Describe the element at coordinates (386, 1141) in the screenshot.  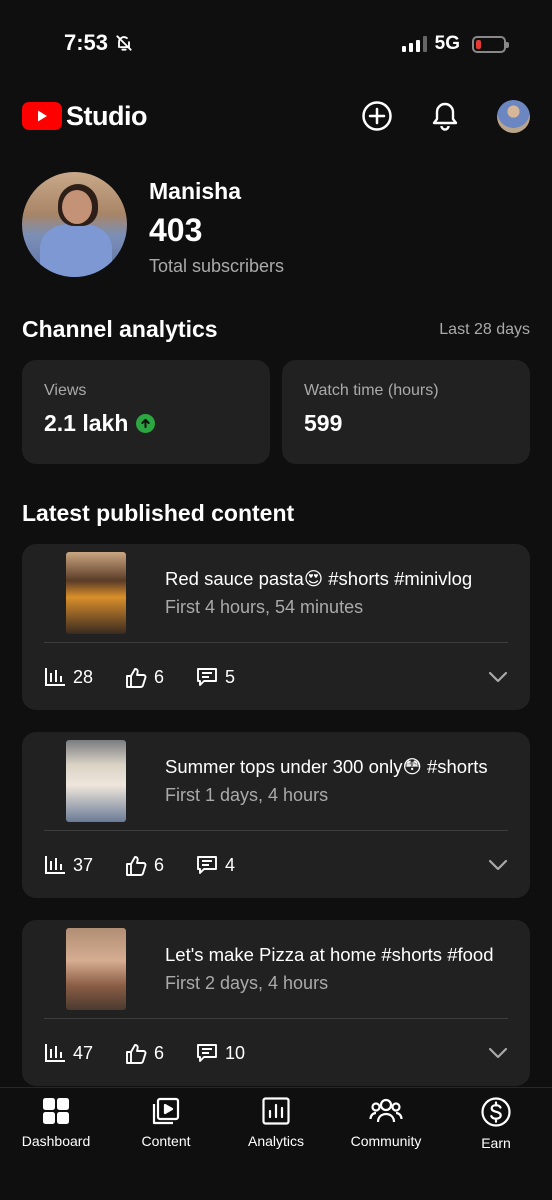
I see `nav-label: Community` at that location.